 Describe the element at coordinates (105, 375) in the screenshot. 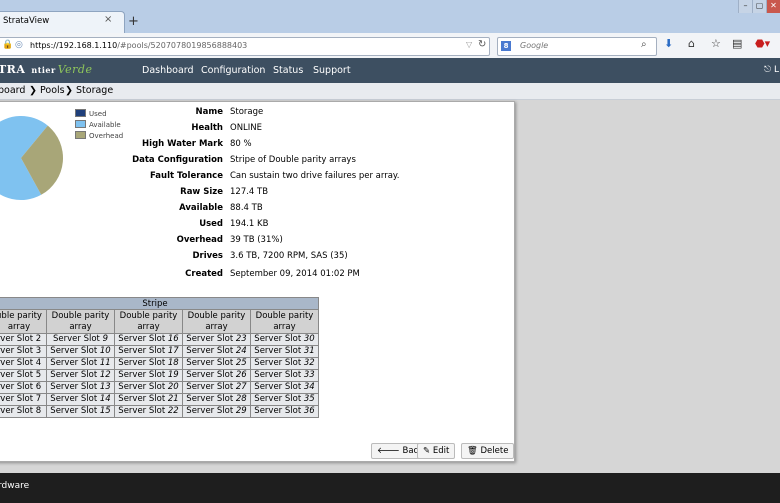

I see `slot-number: 12` at that location.